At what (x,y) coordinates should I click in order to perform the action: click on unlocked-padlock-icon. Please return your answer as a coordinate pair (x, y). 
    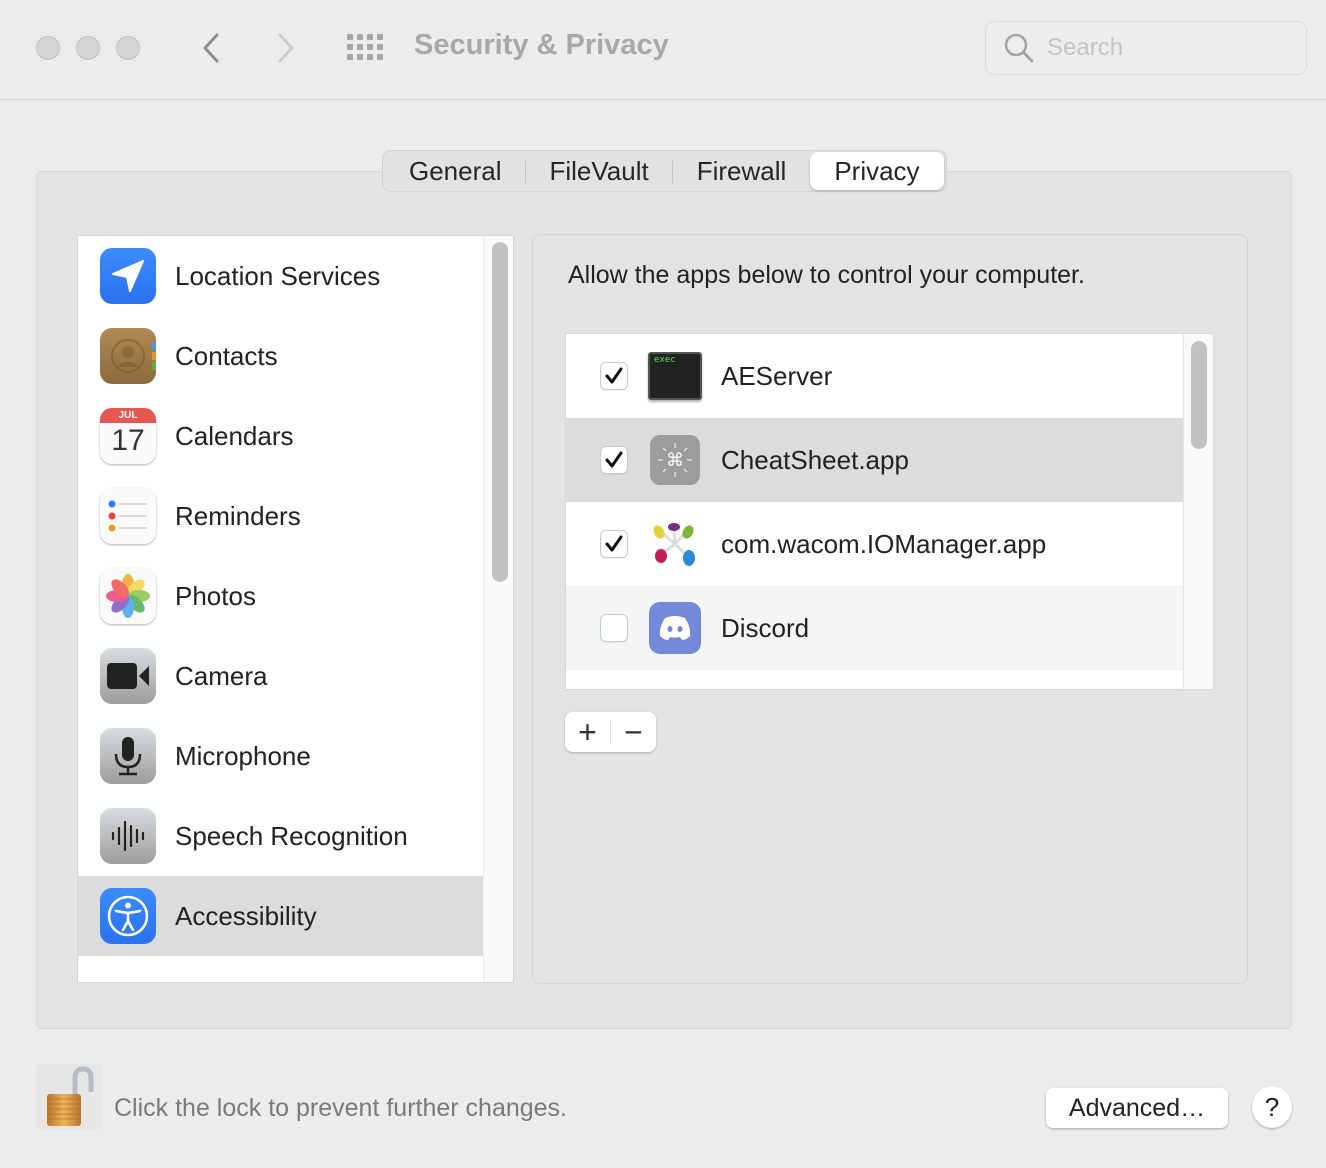
    Looking at the image, I should click on (70, 1096).